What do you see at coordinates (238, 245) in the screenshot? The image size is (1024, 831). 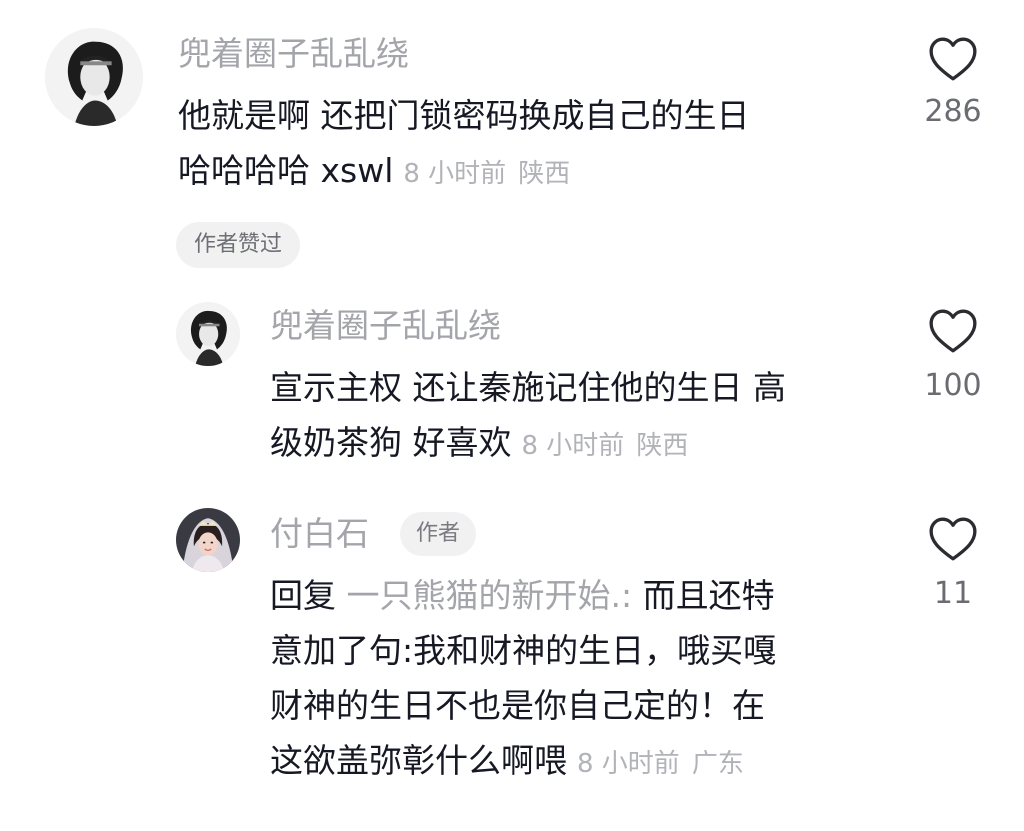 I see `author-liked-badge: 作者赞过` at bounding box center [238, 245].